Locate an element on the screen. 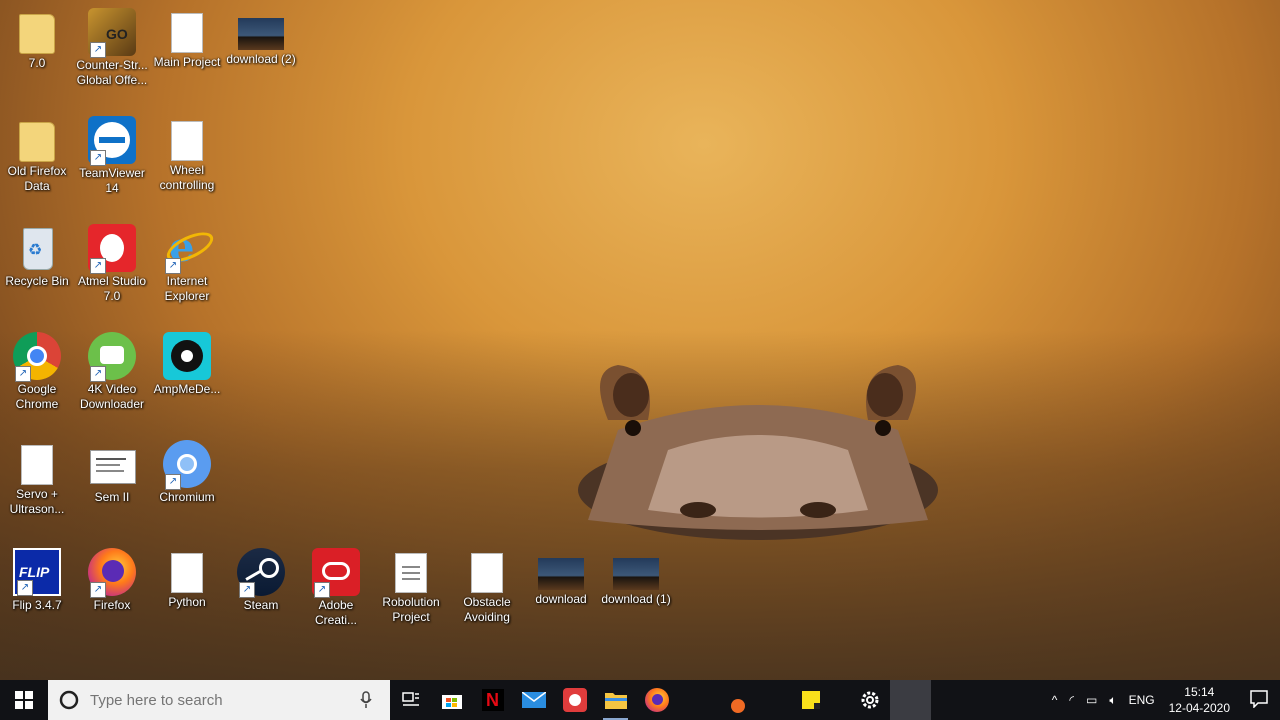 This screenshot has height=720, width=1280. unknown-orange-app-icon is located at coordinates (737, 706).